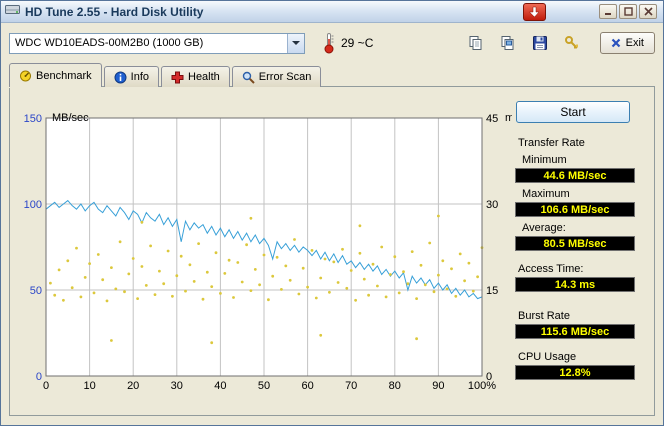 The height and width of the screenshot is (426, 664). I want to click on combo-dropdown-button, so click(295, 43).